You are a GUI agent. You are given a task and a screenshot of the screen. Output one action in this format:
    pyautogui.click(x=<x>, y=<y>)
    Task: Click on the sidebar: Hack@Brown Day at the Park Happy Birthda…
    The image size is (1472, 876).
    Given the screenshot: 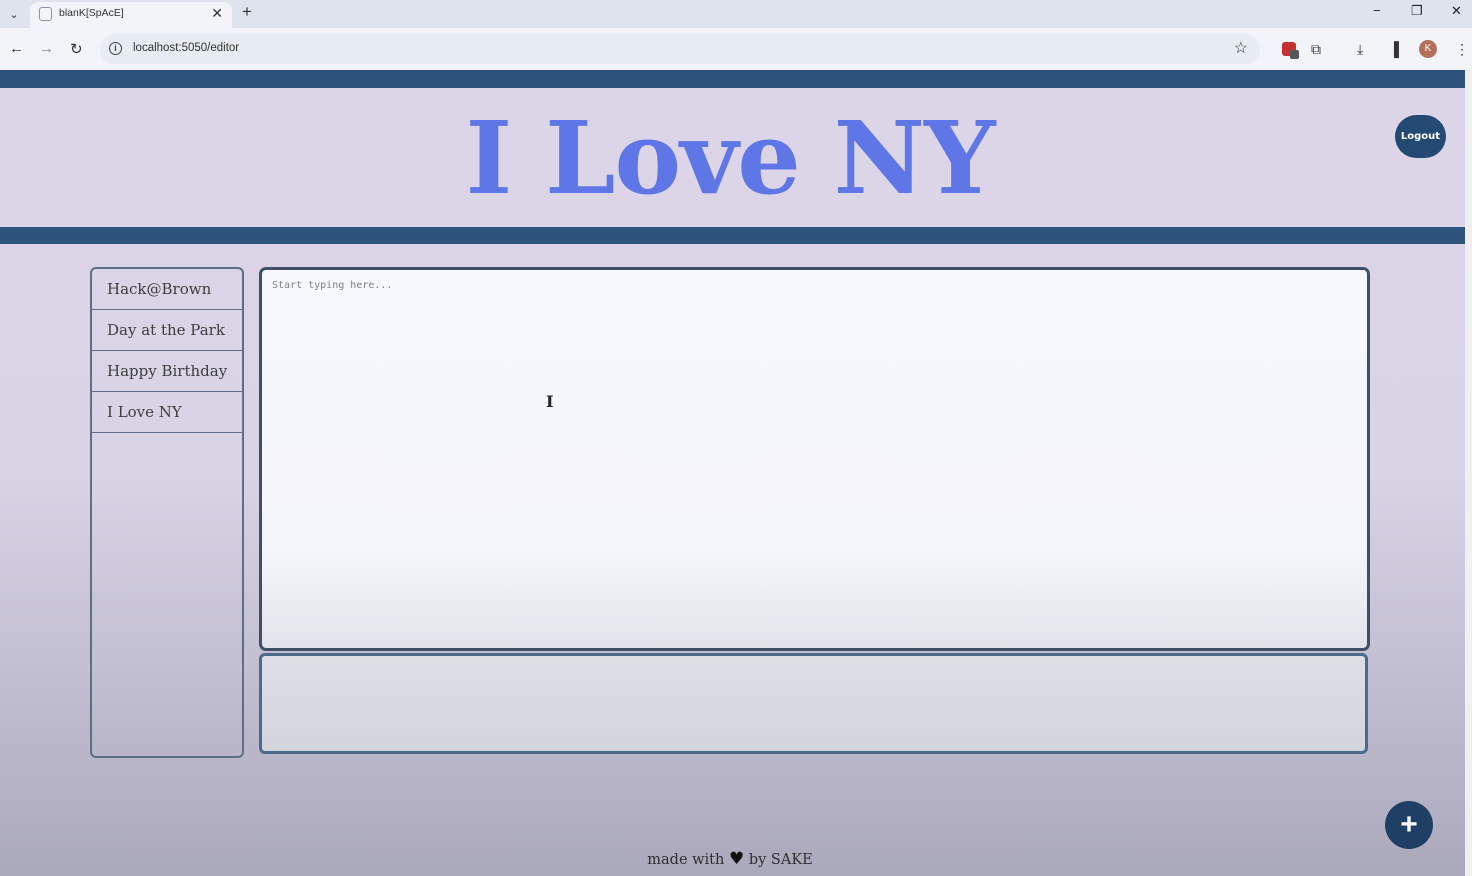 What is the action you would take?
    pyautogui.click(x=167, y=512)
    